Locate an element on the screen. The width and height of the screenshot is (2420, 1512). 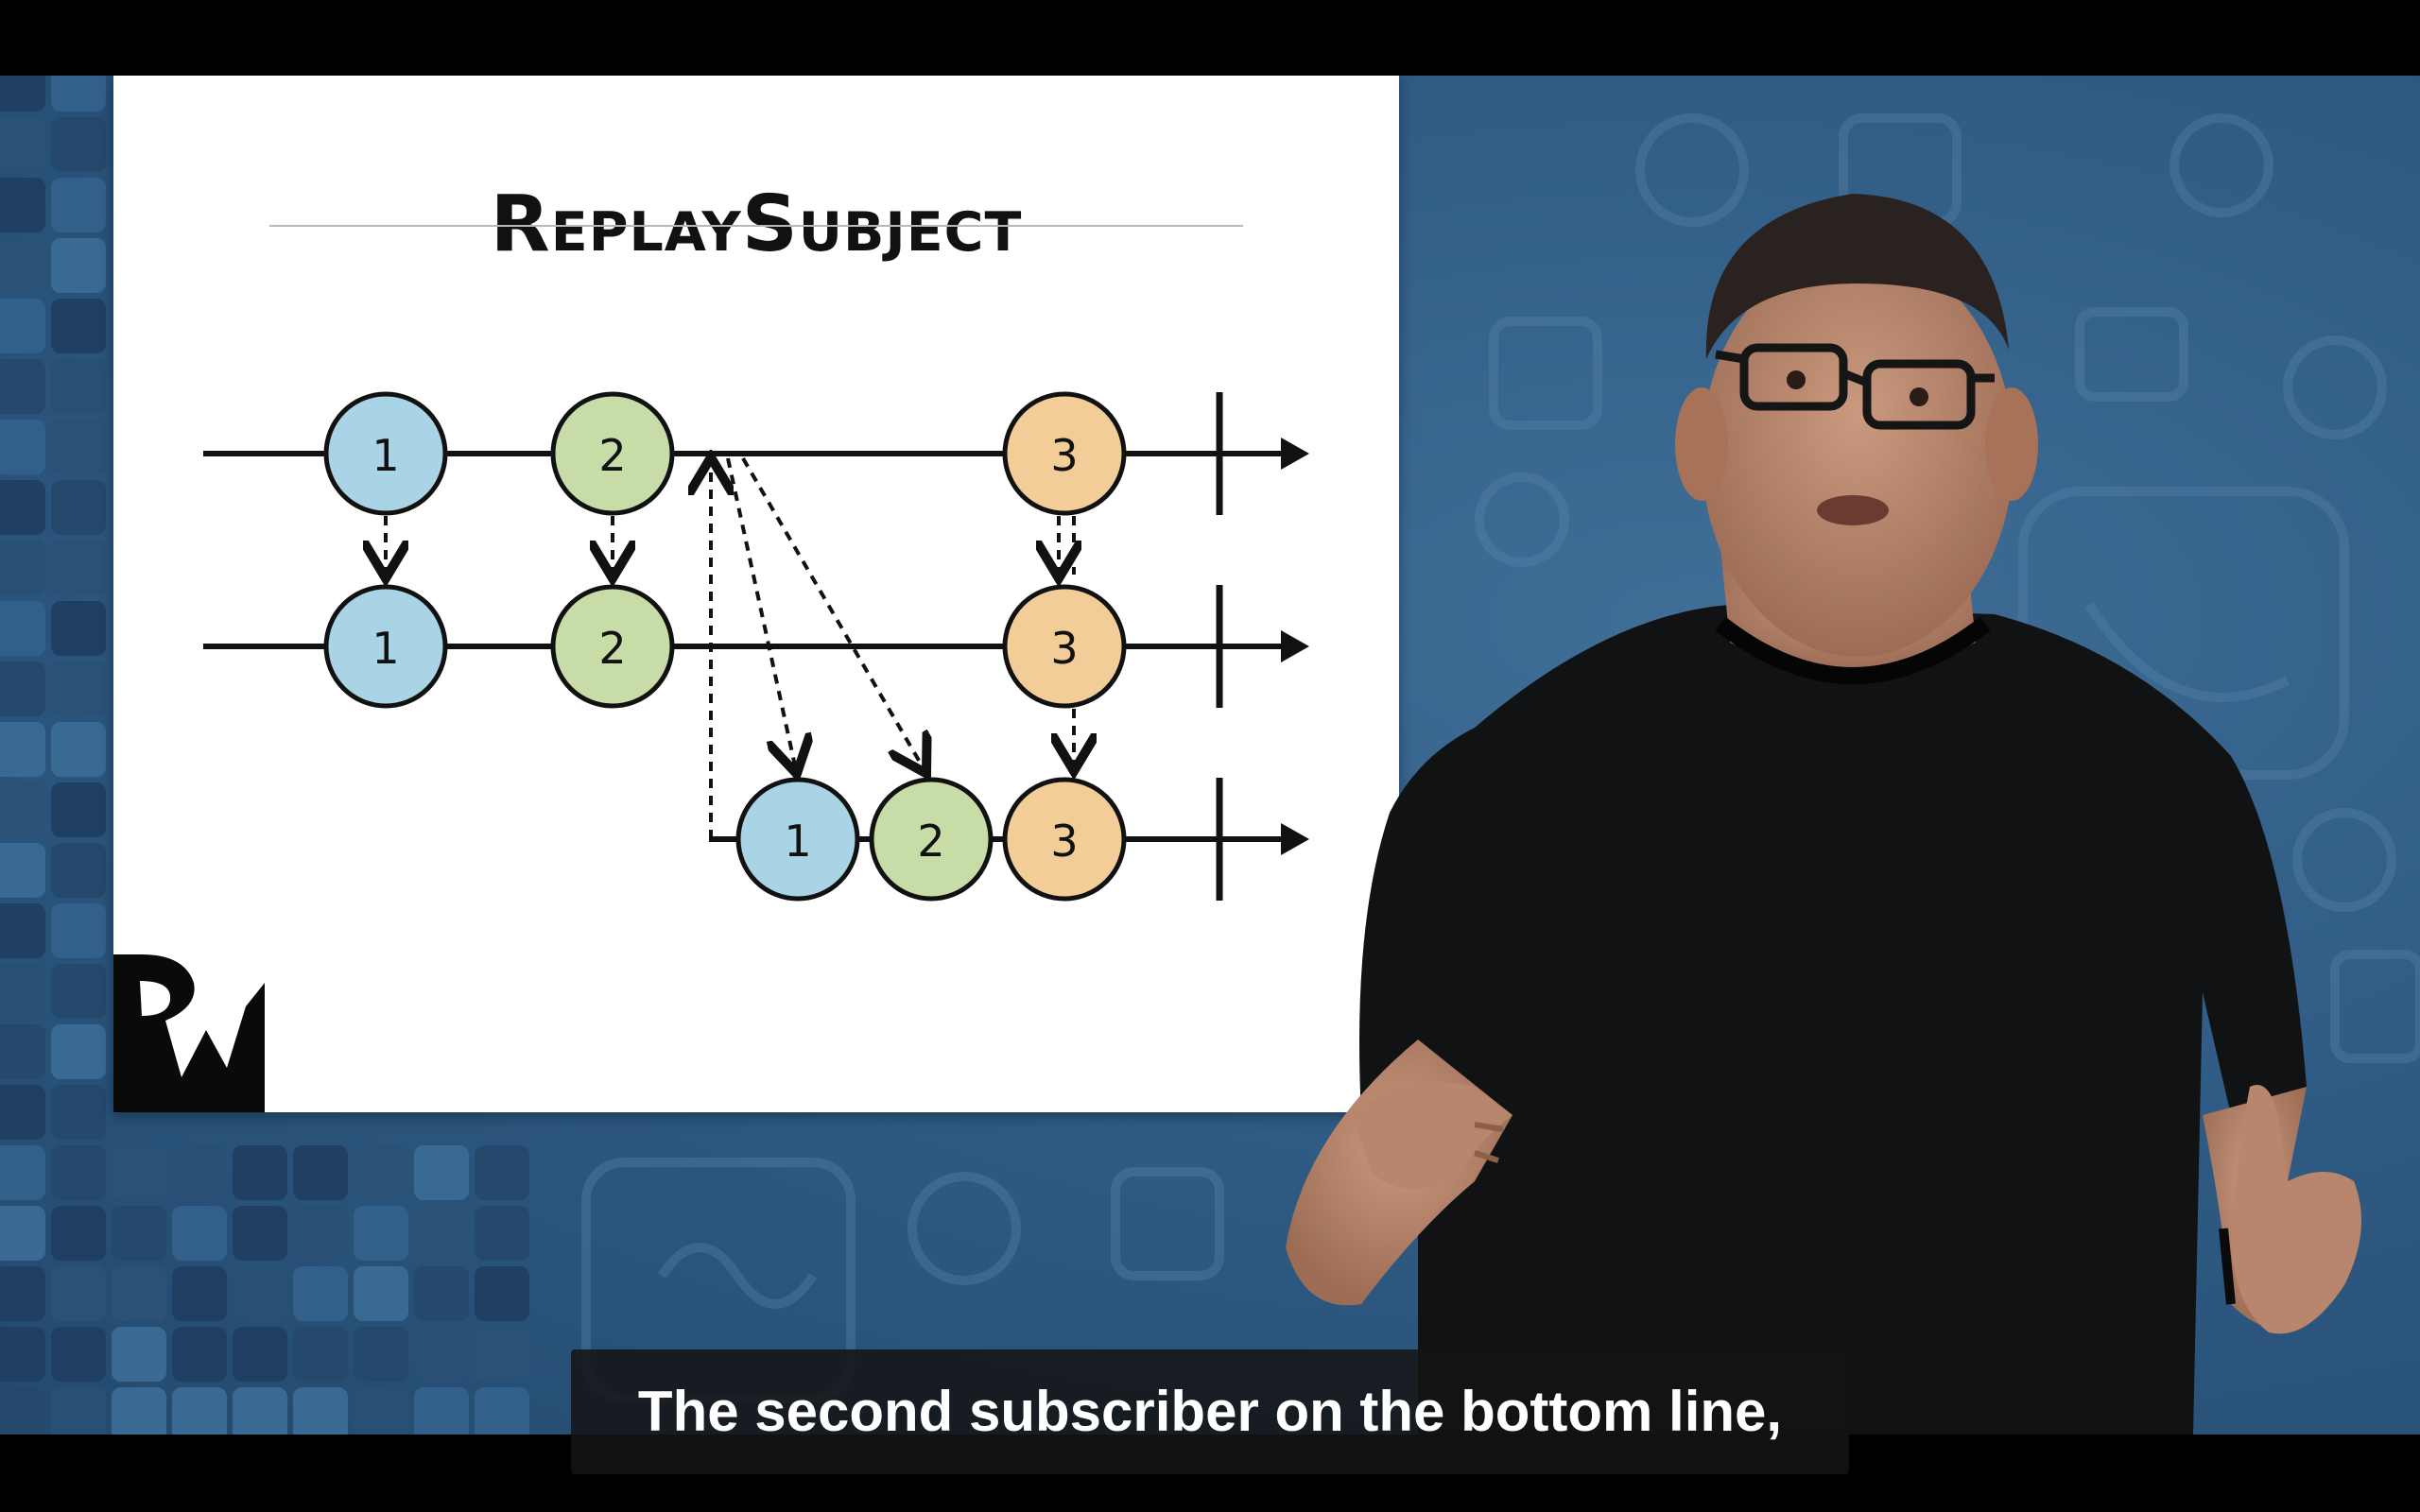
presenter-head is located at coordinates (1858, 453).